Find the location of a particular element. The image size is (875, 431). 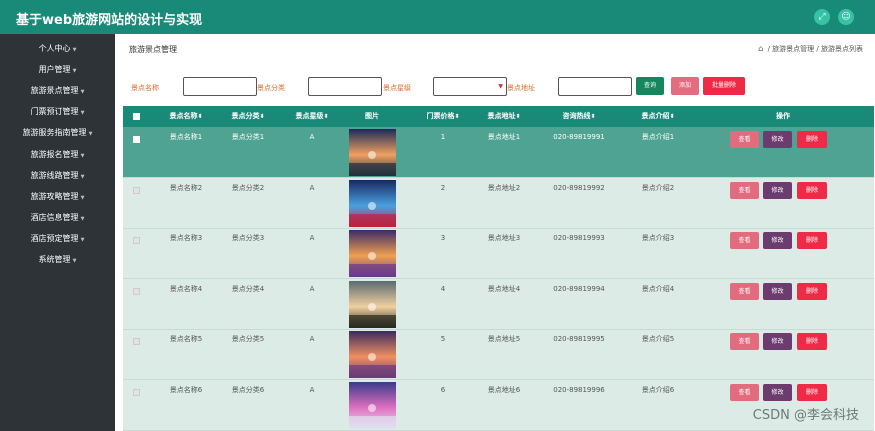

sidebar-item-label: 酒店信息管理 is located at coordinates (54, 217).